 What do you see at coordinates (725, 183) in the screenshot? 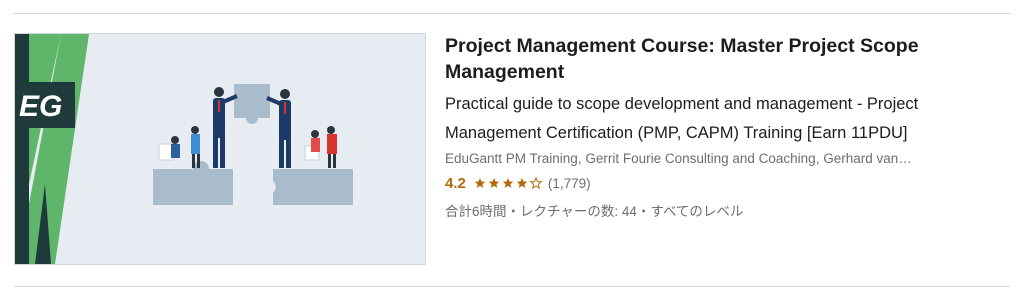
I see `rating-row: 4.2 (1,779)` at bounding box center [725, 183].